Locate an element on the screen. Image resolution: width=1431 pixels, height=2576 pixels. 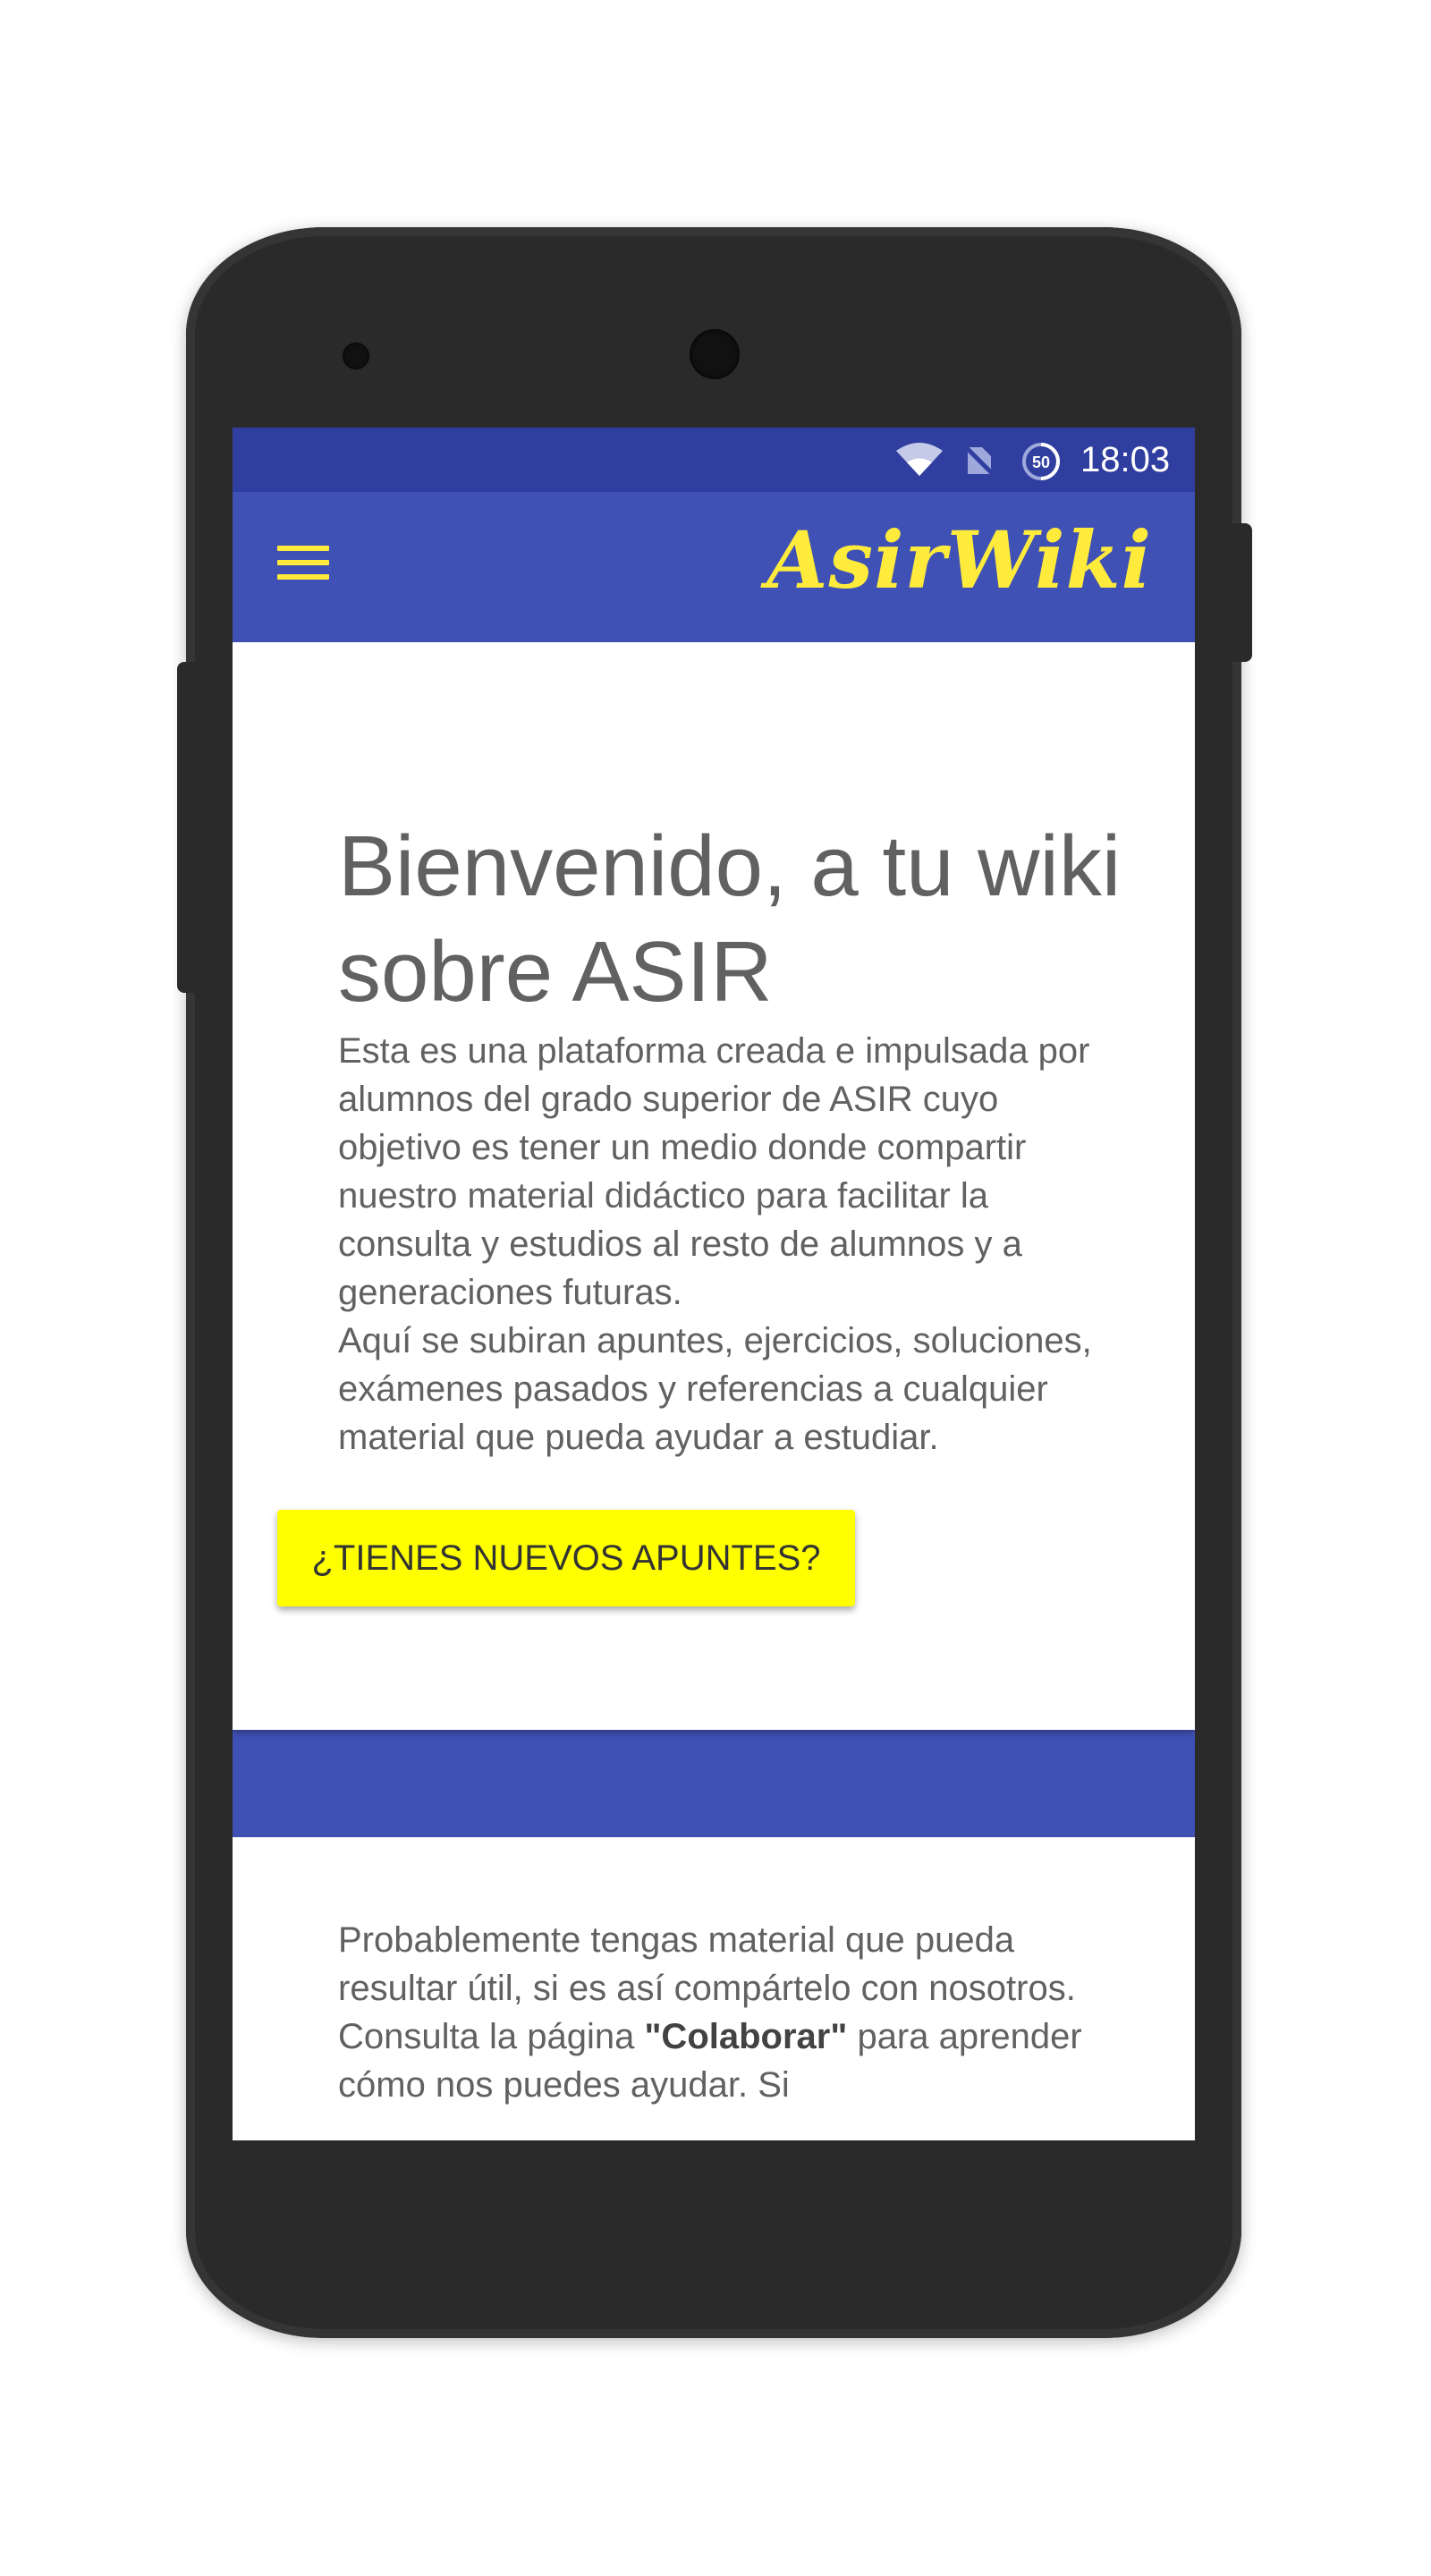
welcome-title: Bienvenido, a tu wiki sobre ASIR is located at coordinates (730, 919).